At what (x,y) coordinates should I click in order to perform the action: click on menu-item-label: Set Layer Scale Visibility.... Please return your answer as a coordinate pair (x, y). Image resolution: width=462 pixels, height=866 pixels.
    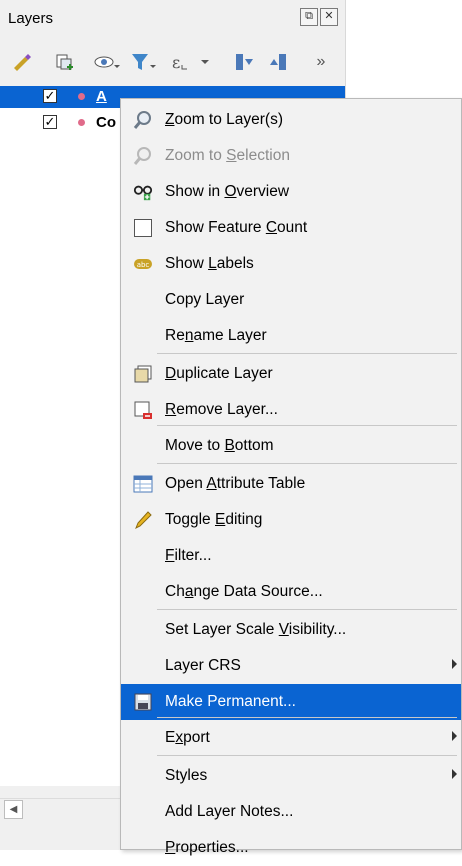
    Looking at the image, I should click on (256, 629).